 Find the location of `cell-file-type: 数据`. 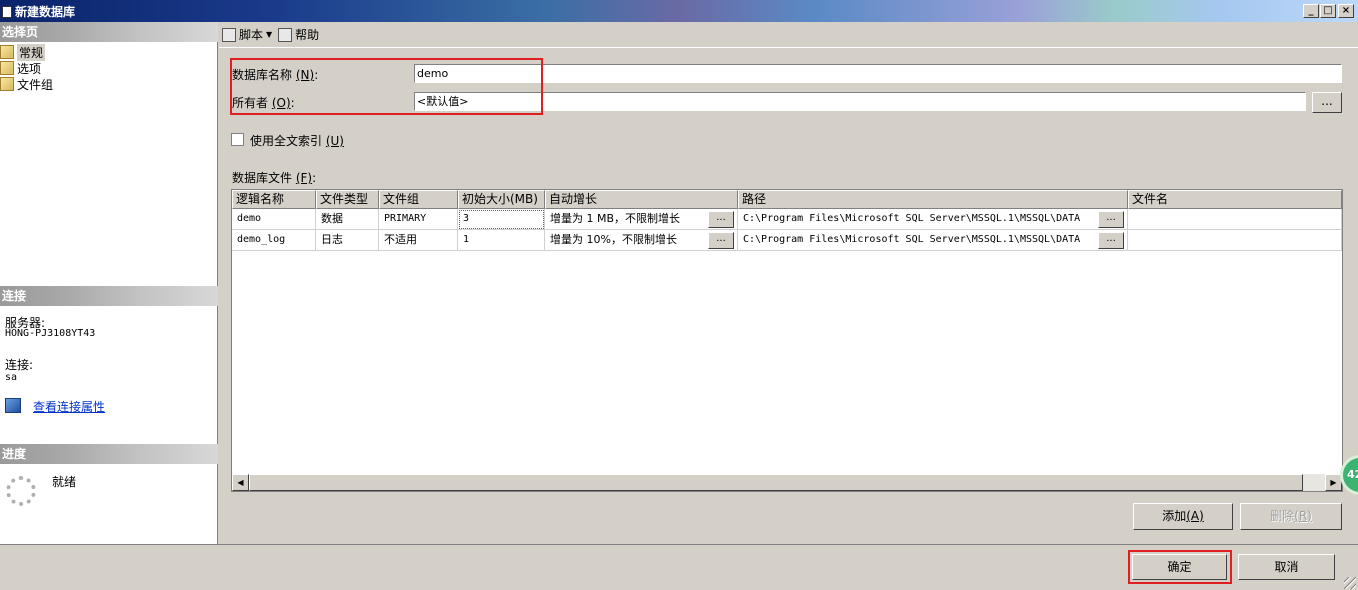

cell-file-type: 数据 is located at coordinates (347, 219).